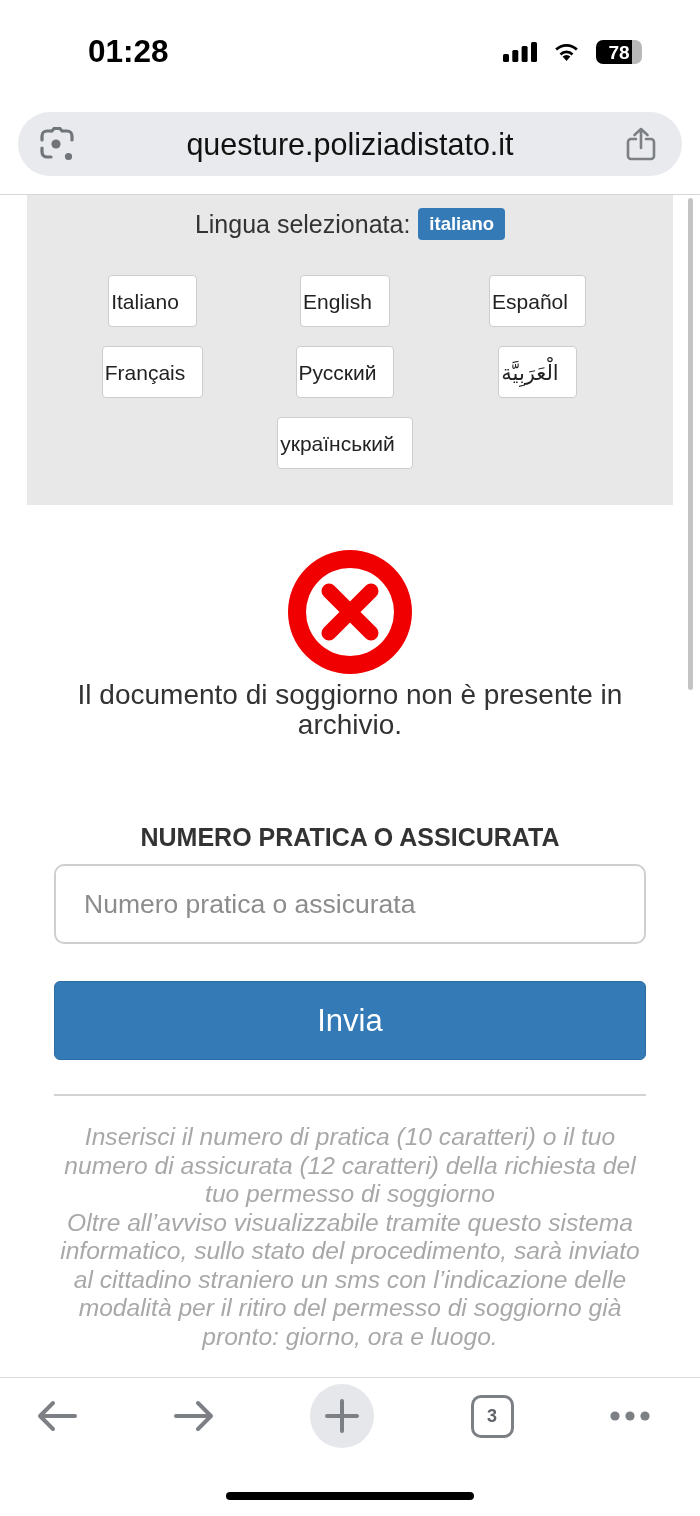 This screenshot has height=1516, width=700. What do you see at coordinates (345, 443) in the screenshot?
I see `language-button: український` at bounding box center [345, 443].